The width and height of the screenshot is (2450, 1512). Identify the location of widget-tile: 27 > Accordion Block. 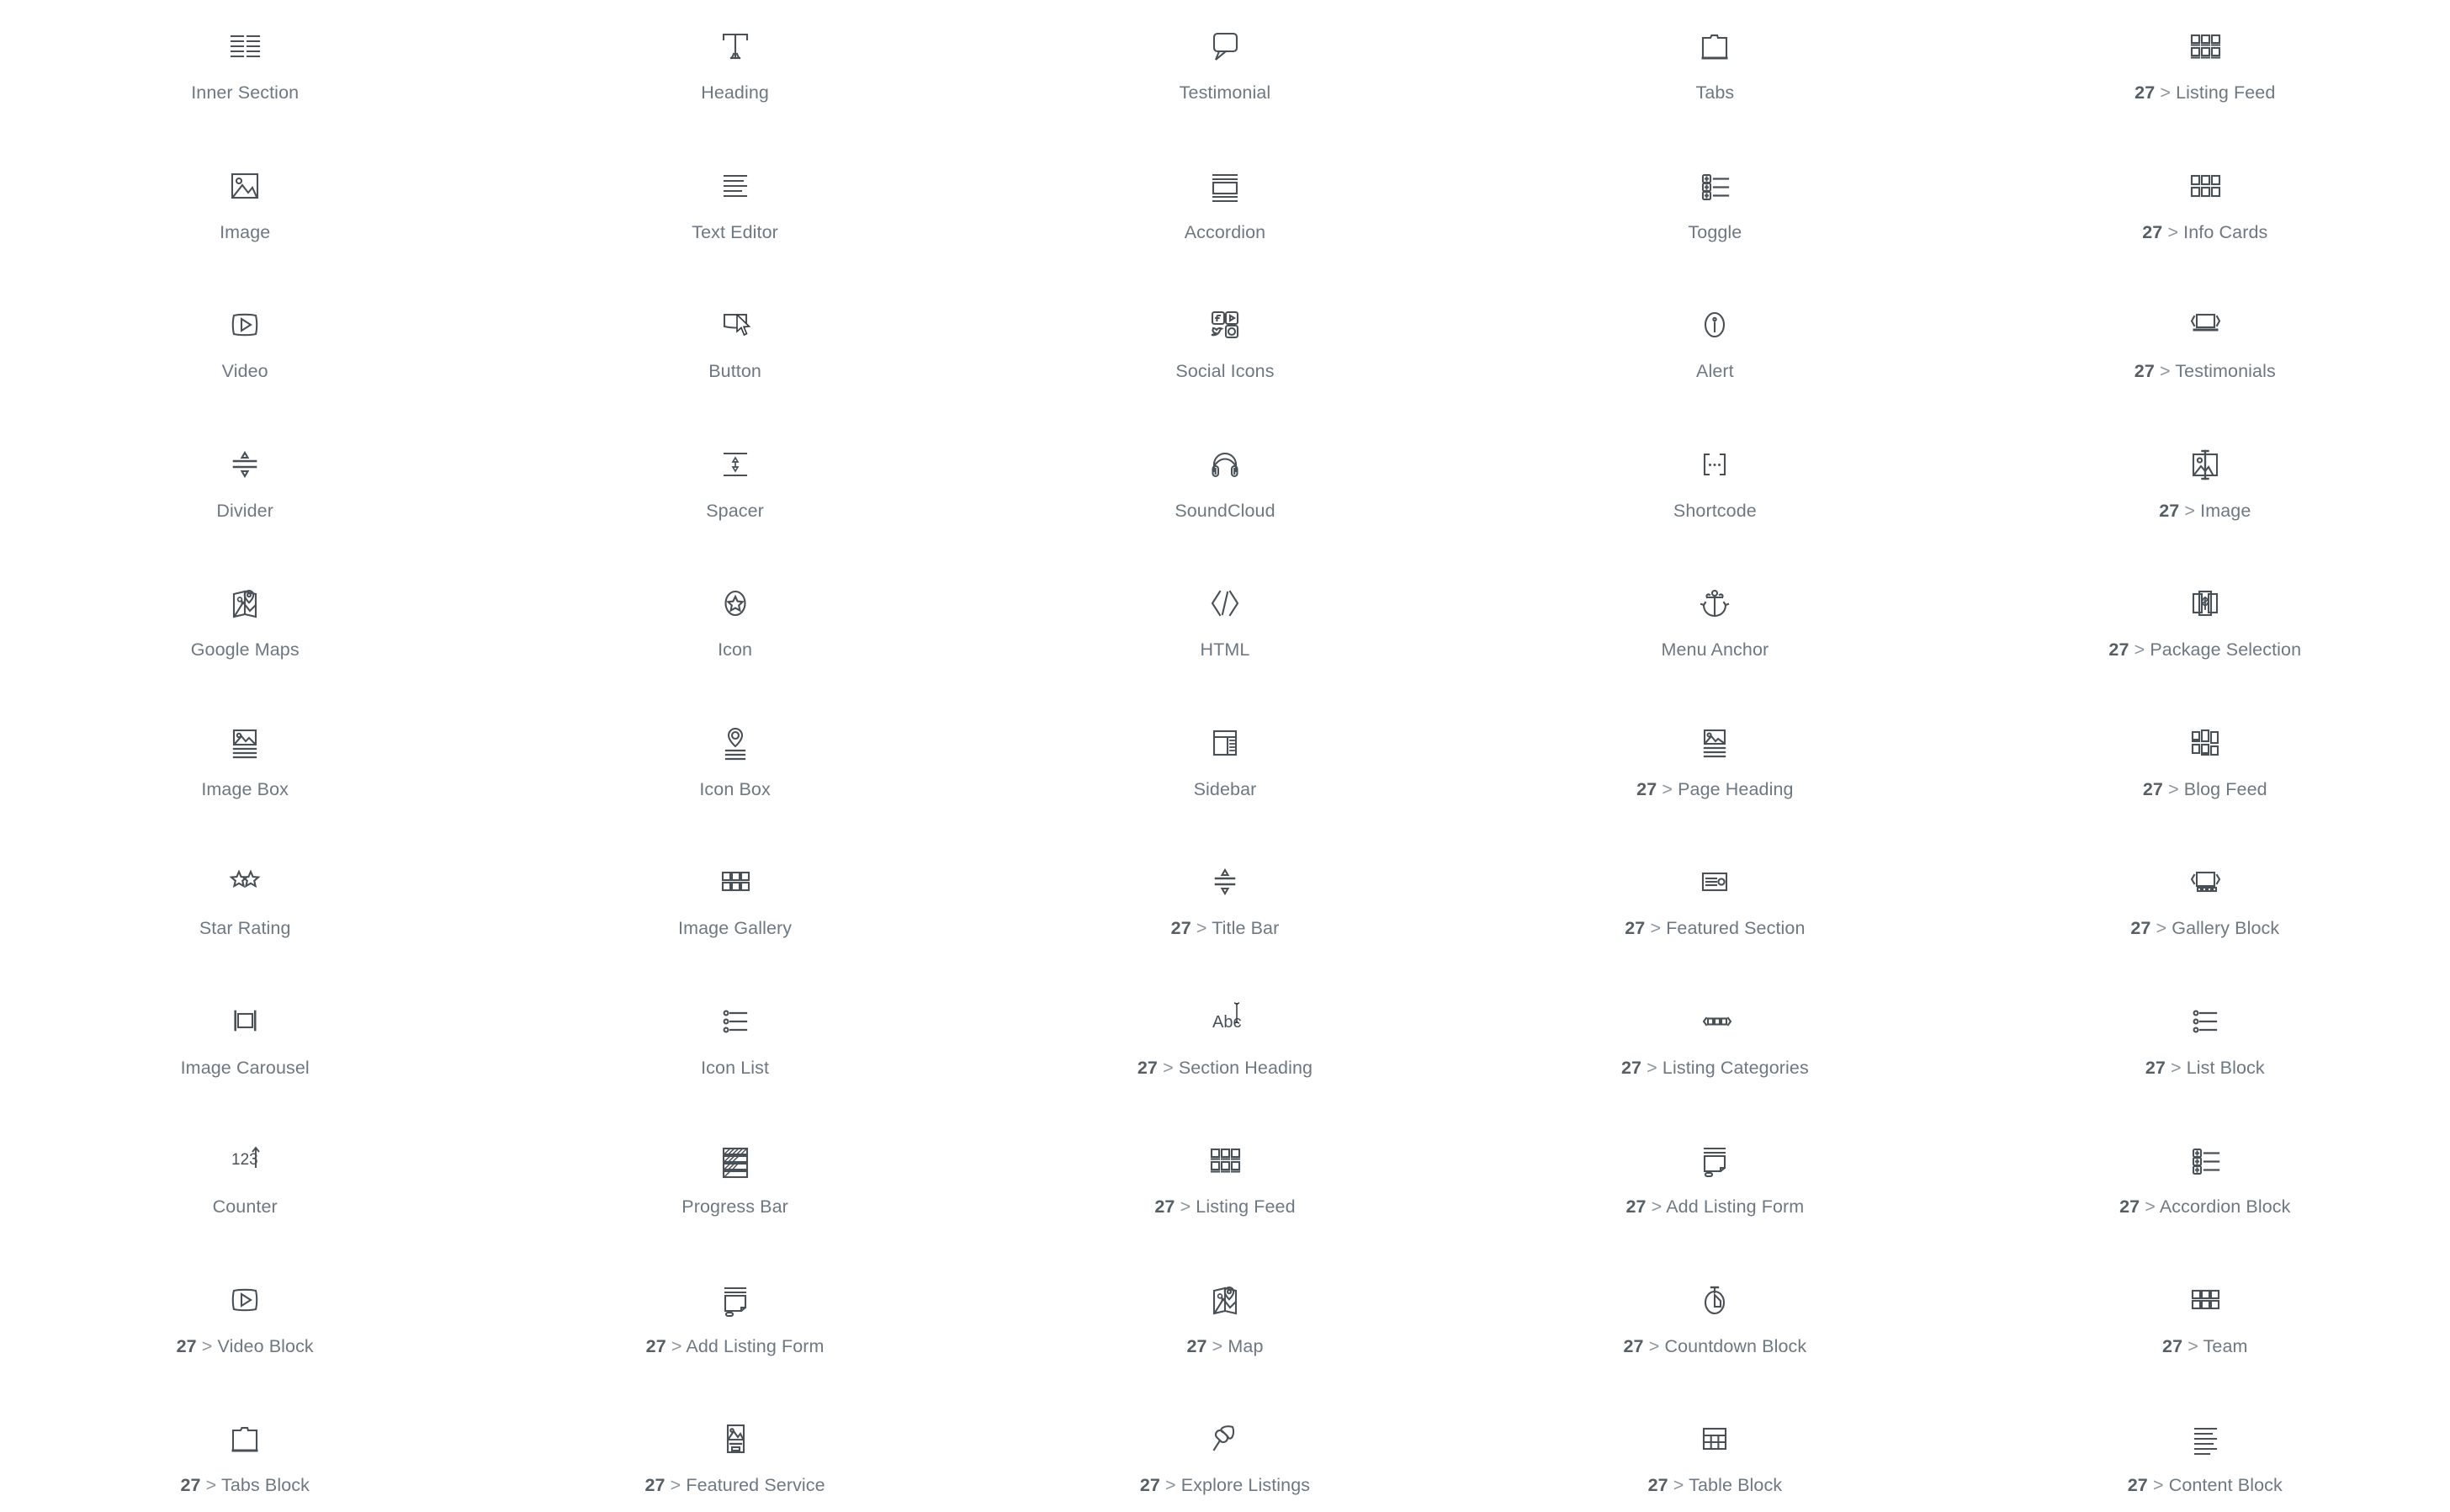
(2204, 1187).